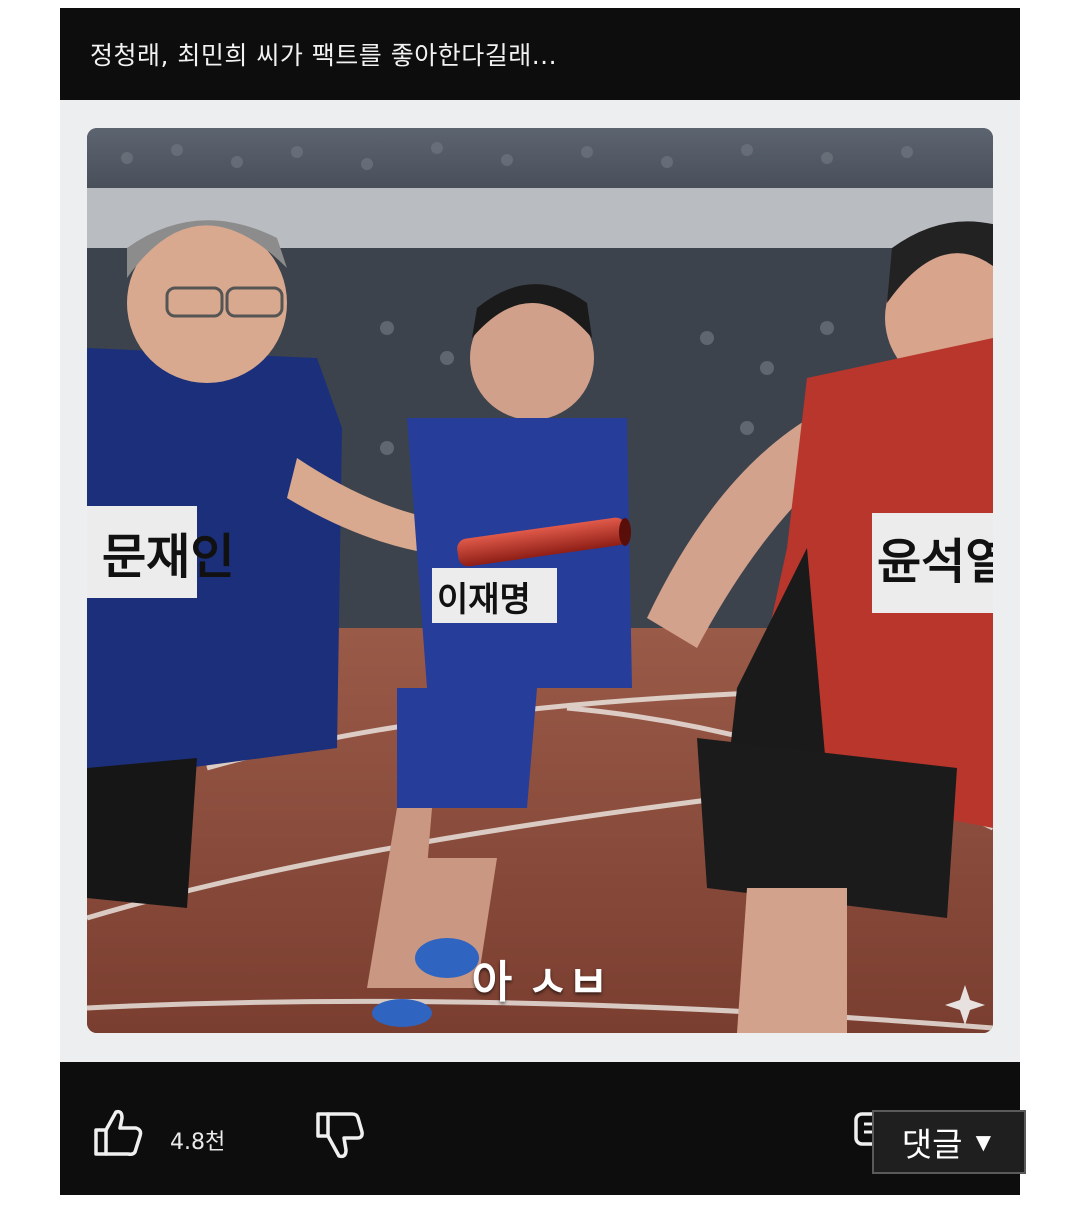  What do you see at coordinates (484, 600) in the screenshot?
I see `bib-middle-text: 이재명` at bounding box center [484, 600].